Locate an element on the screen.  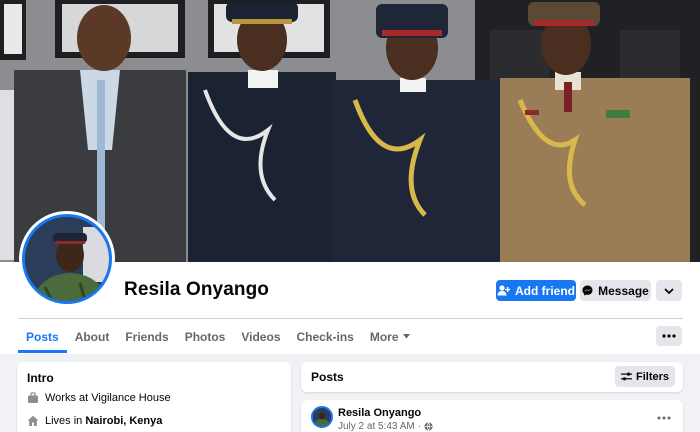
tab-label: Videos is located at coordinates (261, 336).